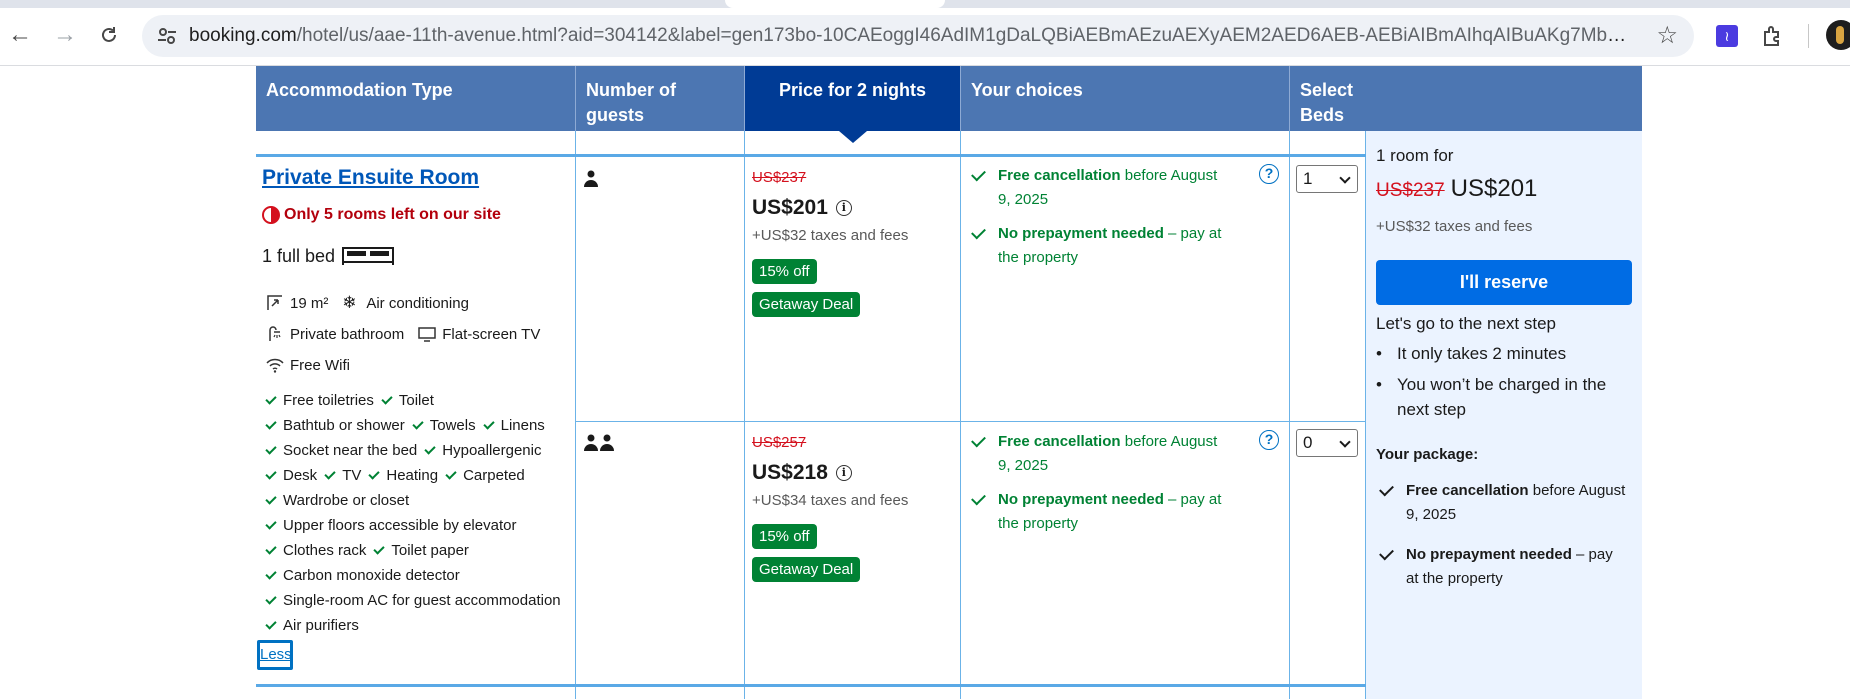 This screenshot has height=699, width=1850. I want to click on facility-ac: Air conditioning, so click(417, 303).